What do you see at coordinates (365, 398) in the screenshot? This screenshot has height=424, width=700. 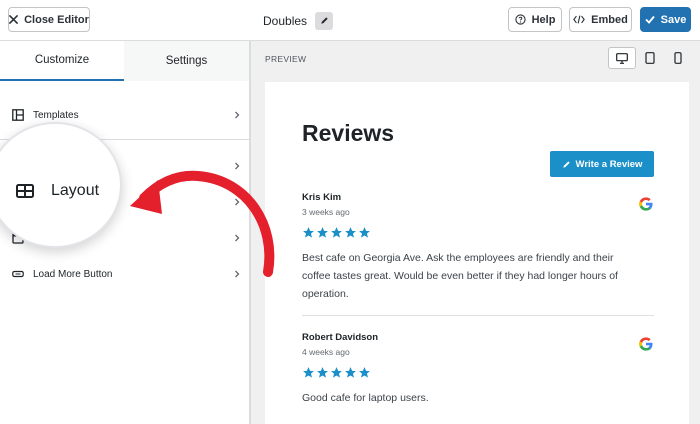 I see `review-text: Good cafe for laptop users.` at bounding box center [365, 398].